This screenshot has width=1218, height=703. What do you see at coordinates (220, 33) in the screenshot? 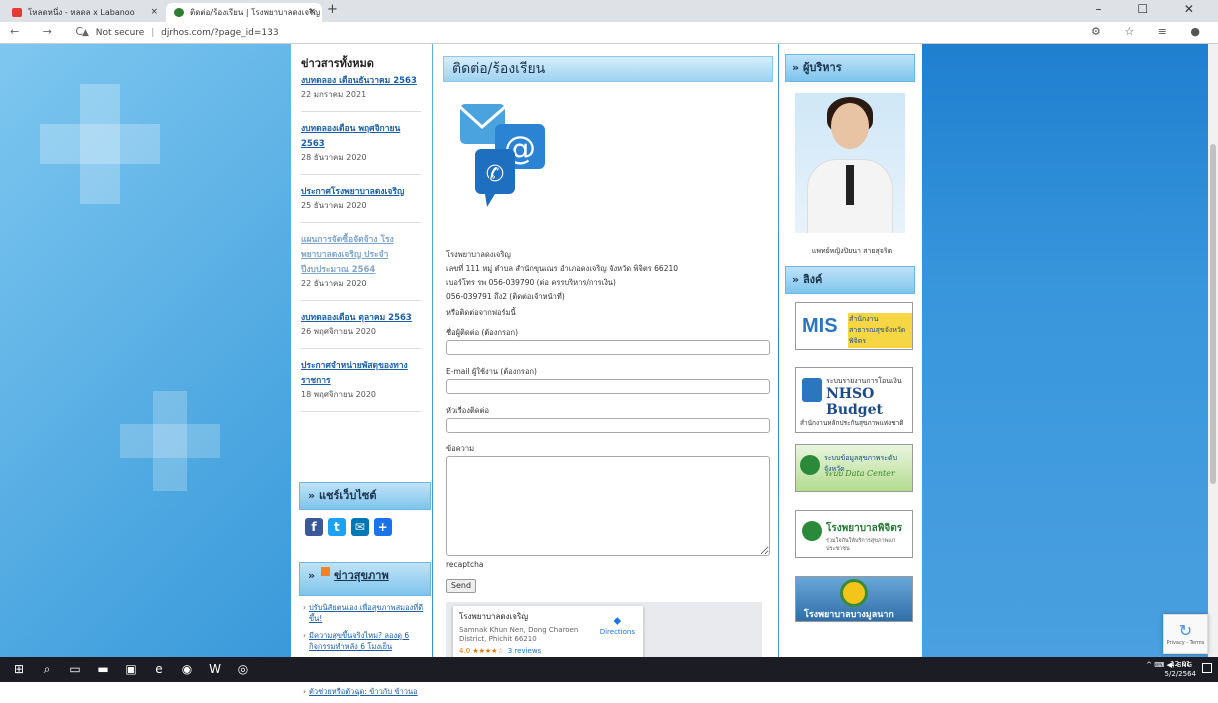
I see `url-text: djrhos.com/?page_id=133` at bounding box center [220, 33].